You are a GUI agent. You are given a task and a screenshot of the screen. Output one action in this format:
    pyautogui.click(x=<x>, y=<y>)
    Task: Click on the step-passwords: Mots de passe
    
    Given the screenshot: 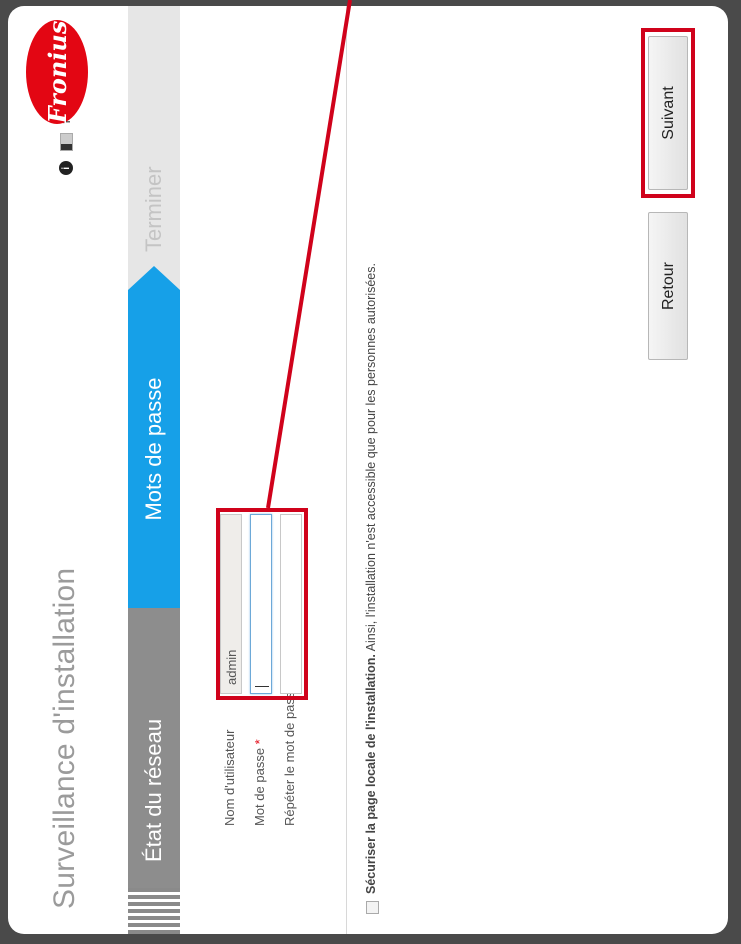 What is the action you would take?
    pyautogui.click(x=154, y=449)
    